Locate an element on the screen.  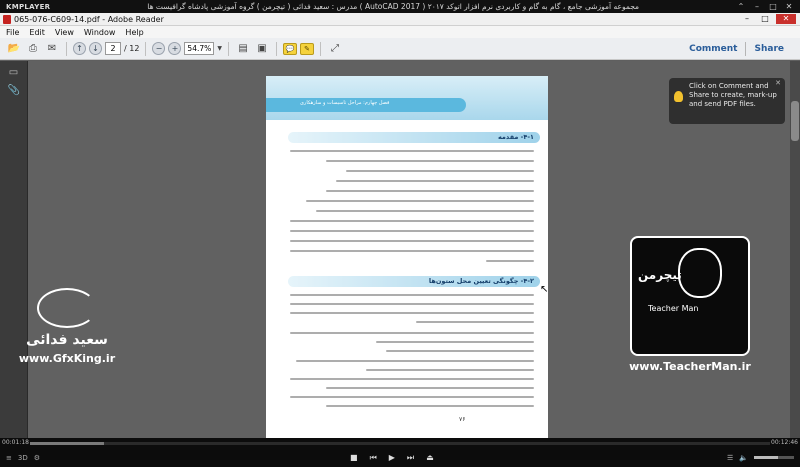
section-heading-2-text: ۴-۲- چگونگی تعیین محل ستون‌ها is located at coordinates (481, 281).